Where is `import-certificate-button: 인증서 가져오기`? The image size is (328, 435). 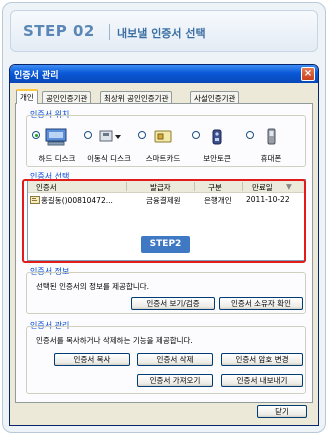 import-certificate-button: 인증서 가져오기 is located at coordinates (175, 380).